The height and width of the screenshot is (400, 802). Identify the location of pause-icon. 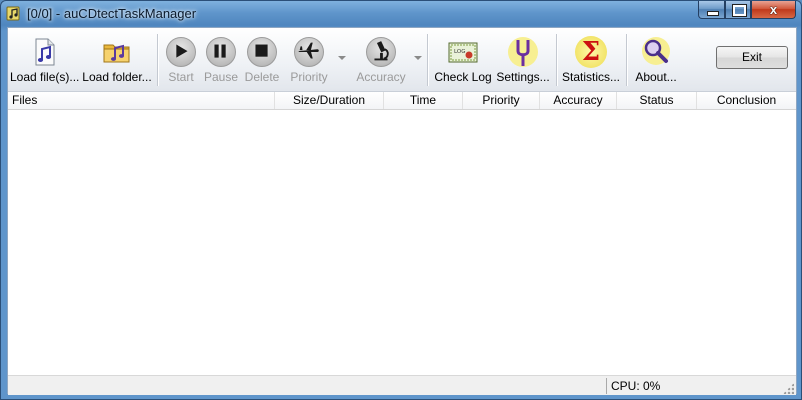
(221, 52).